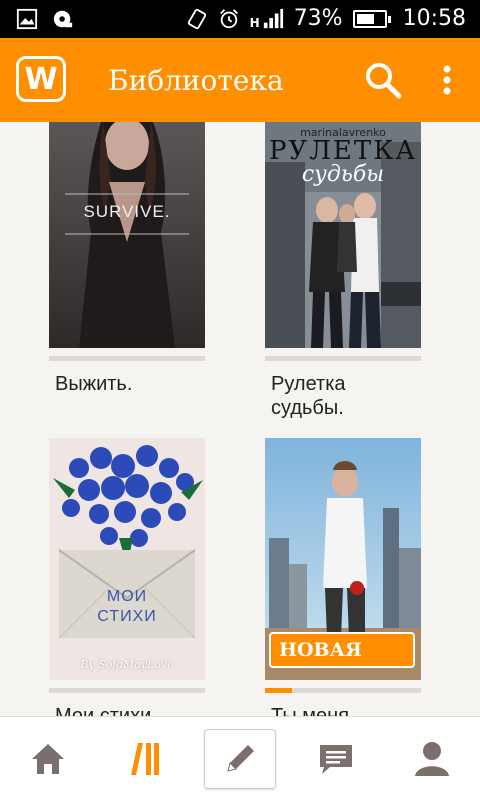 This screenshot has width=480, height=801. I want to click on alarm-icon, so click(228, 18).